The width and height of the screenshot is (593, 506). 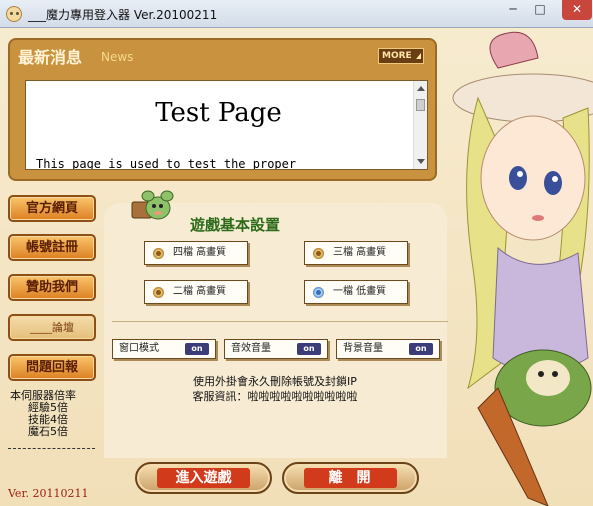 I want to click on sponsor-button: 贊助我們, so click(x=52, y=287).